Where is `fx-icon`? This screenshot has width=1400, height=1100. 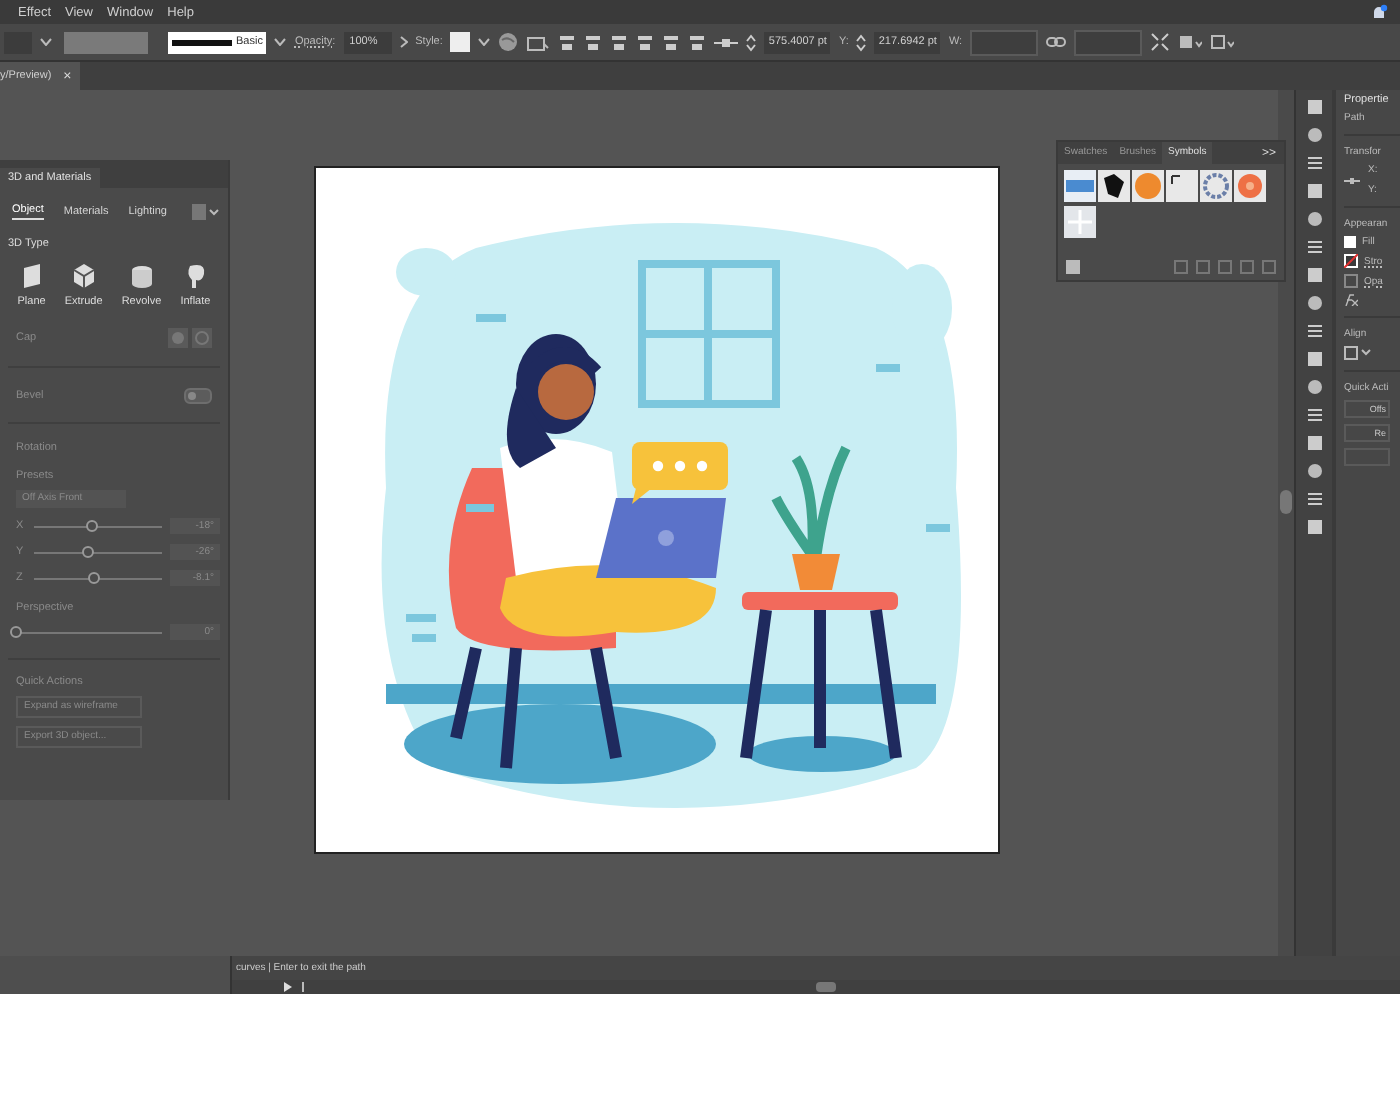
fx-icon is located at coordinates (1351, 300).